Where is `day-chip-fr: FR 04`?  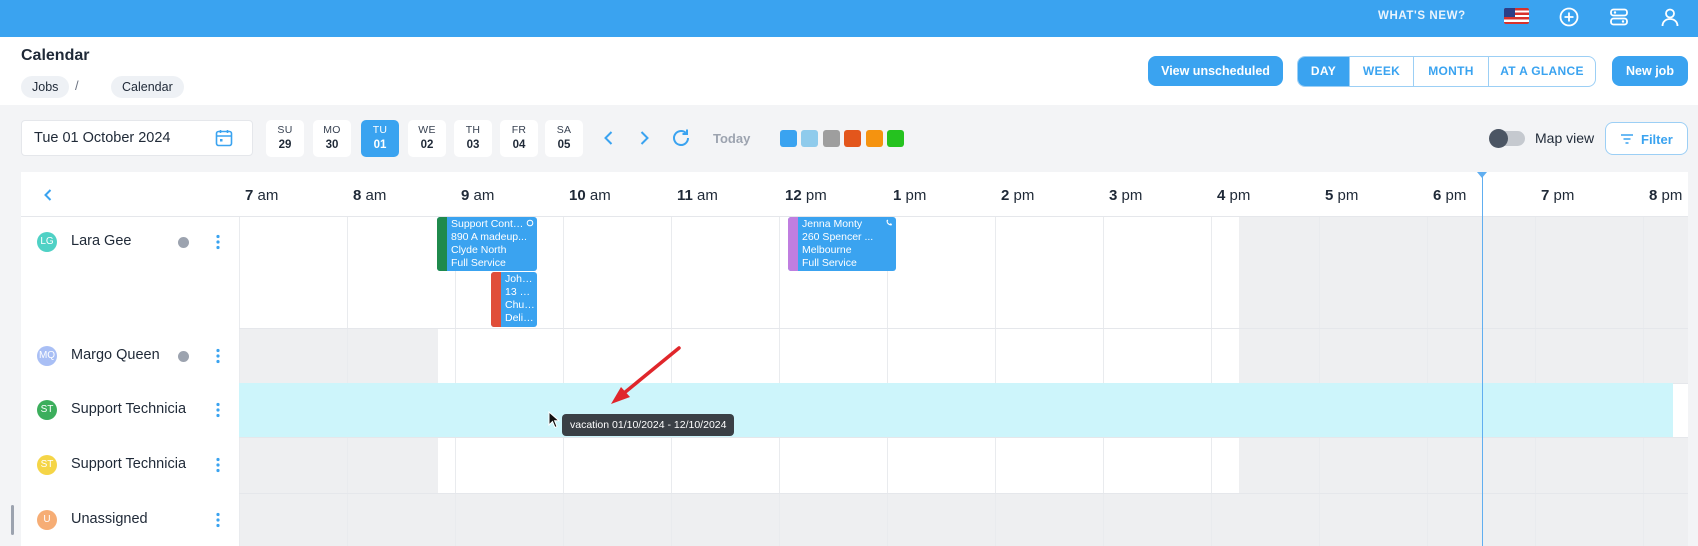 day-chip-fr: FR 04 is located at coordinates (519, 138).